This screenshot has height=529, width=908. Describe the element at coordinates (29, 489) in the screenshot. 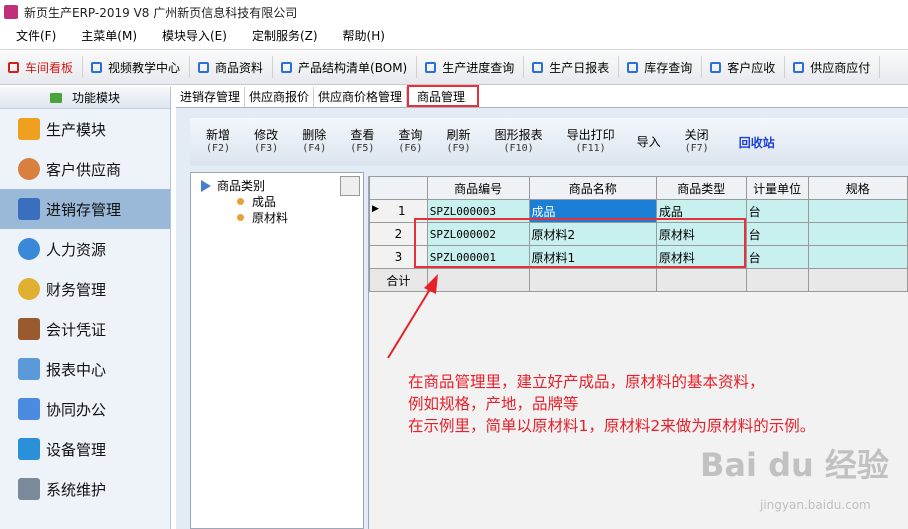

I see `lock-icon` at that location.